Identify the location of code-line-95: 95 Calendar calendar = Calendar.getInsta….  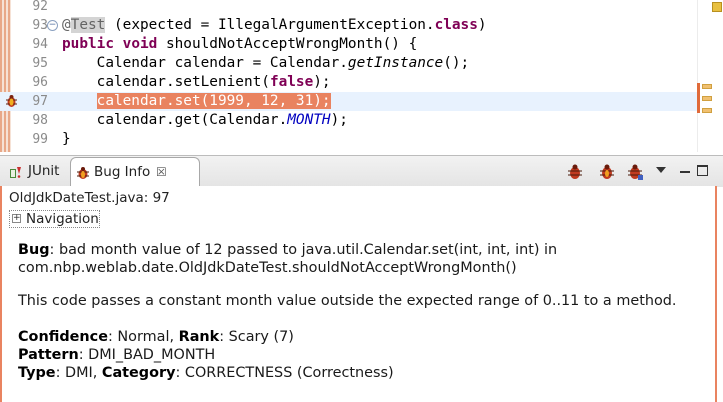
(348, 63).